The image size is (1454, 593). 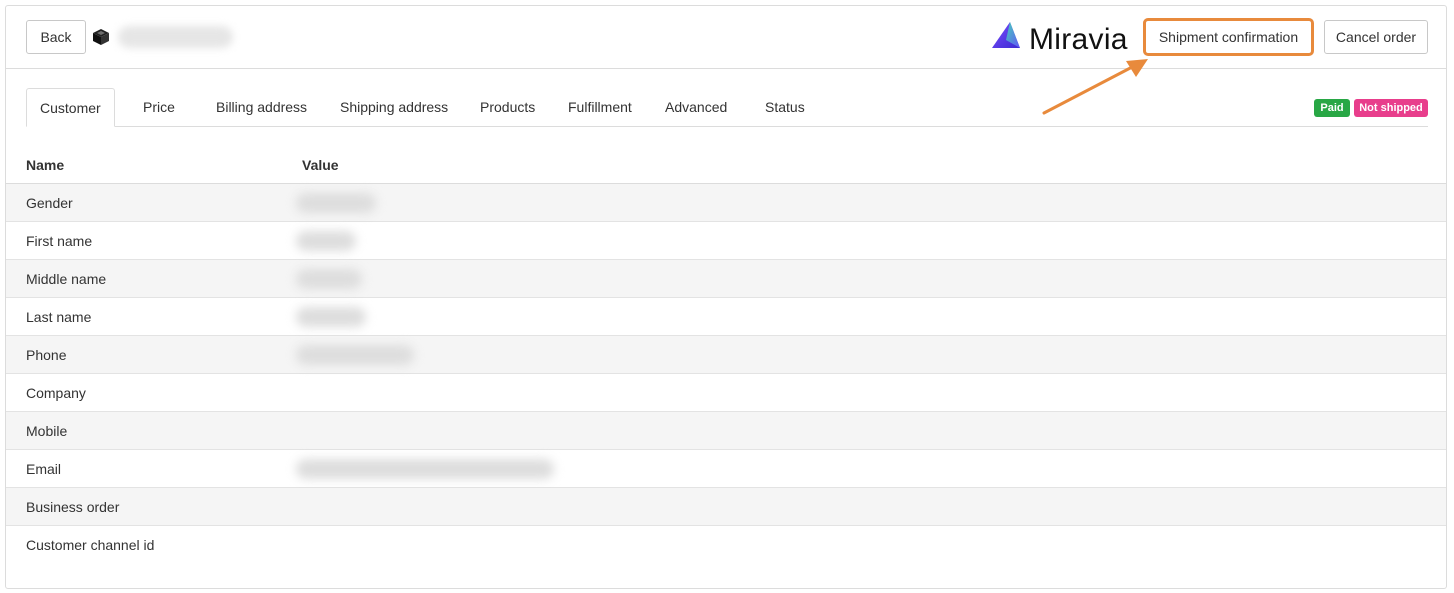 What do you see at coordinates (726, 279) in the screenshot?
I see `table-row: Middle name` at bounding box center [726, 279].